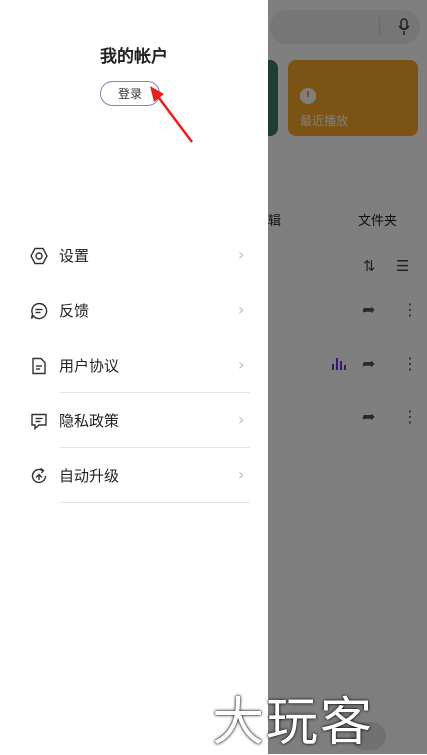 This screenshot has height=755, width=427. What do you see at coordinates (39, 475) in the screenshot?
I see `auto-update-icon` at bounding box center [39, 475].